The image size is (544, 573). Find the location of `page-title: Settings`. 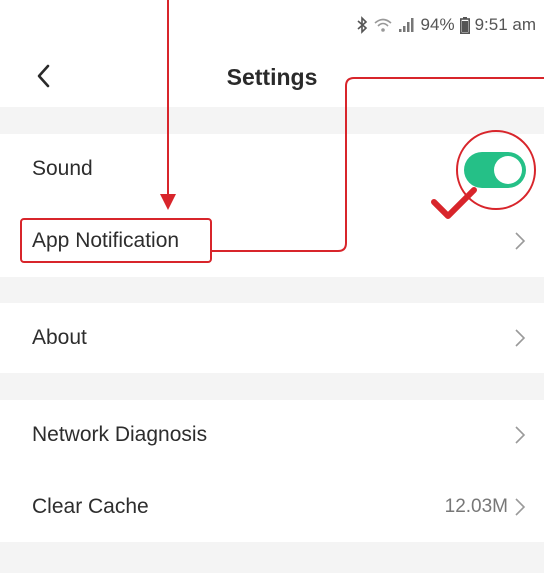

page-title: Settings is located at coordinates (272, 77).